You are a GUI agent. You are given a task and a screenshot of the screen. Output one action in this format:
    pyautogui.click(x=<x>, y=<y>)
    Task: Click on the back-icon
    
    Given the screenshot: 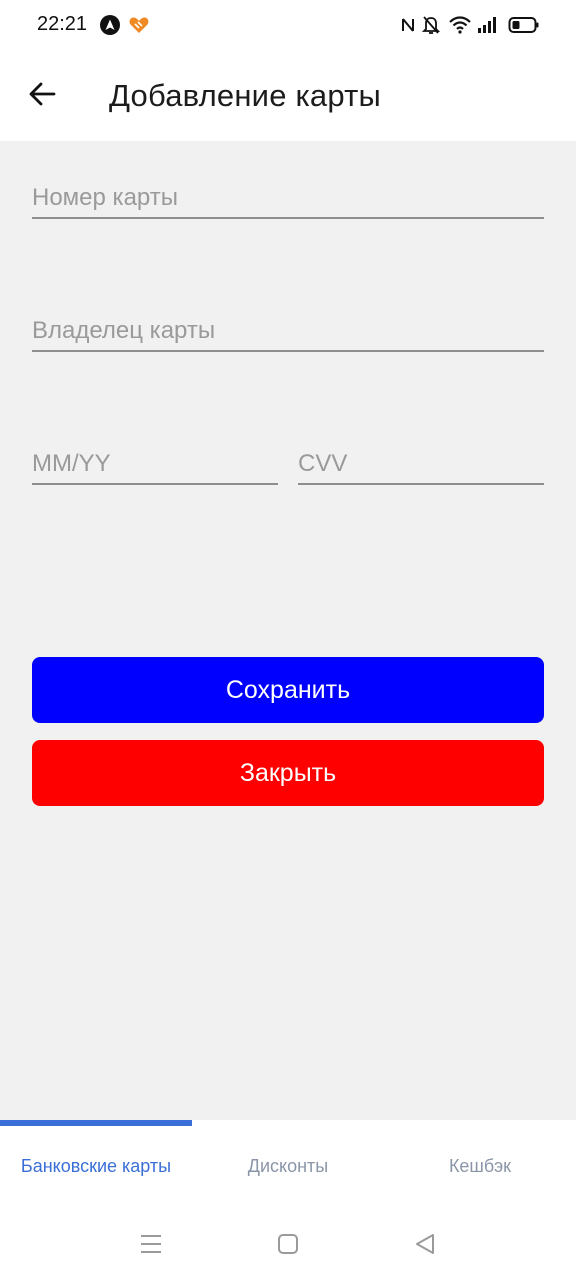 What is the action you would take?
    pyautogui.click(x=425, y=1246)
    